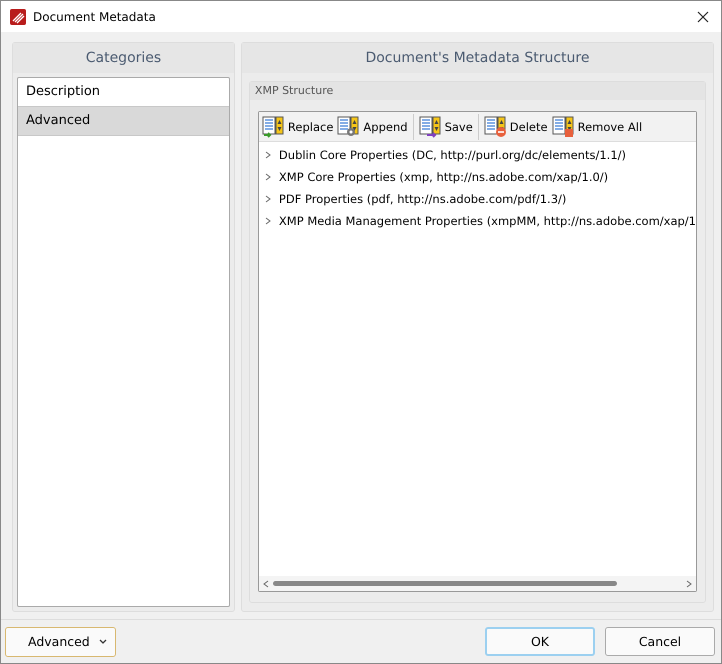  I want to click on tree-item: PDF Properties (pdf, http://ns.adobe.com/pdf/1.3/), so click(422, 199).